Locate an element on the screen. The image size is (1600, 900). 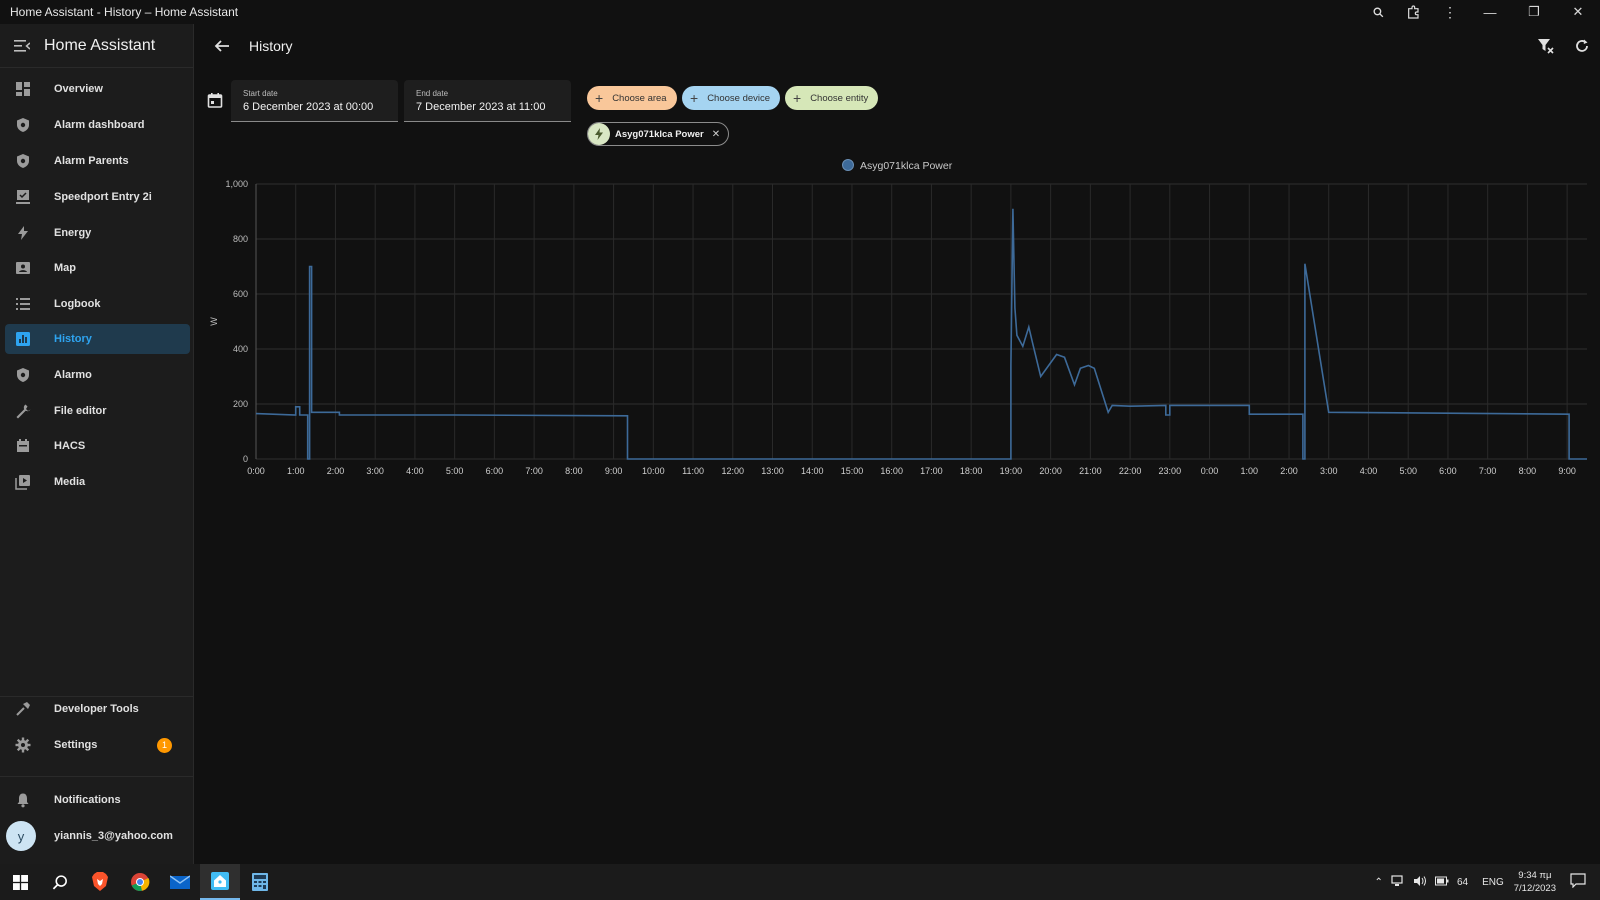
brave-browser-icon is located at coordinates (100, 882).